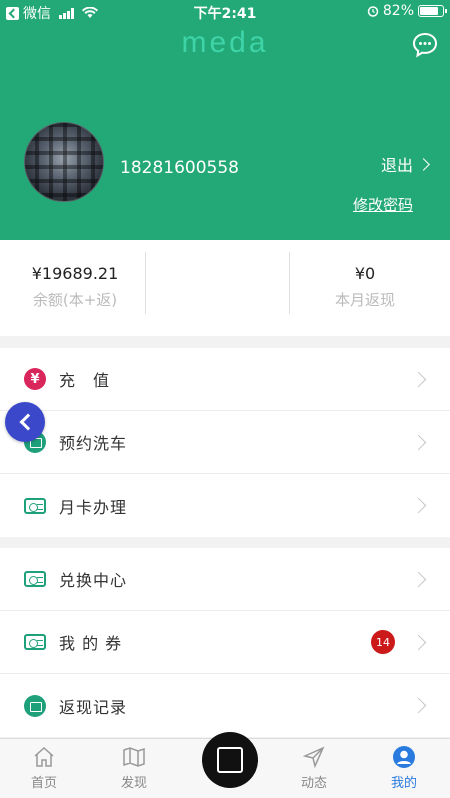 The image size is (450, 798). I want to click on logout-button: 退出, so click(405, 164).